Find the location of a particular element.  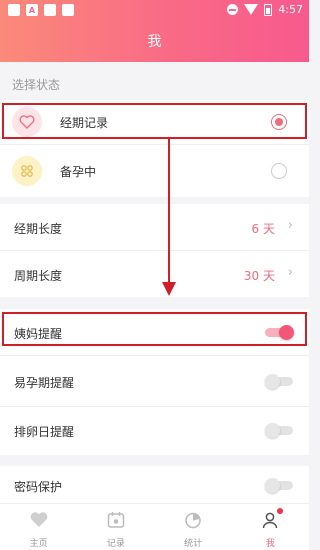

fertile-reminder-row: 易孕期提醒 is located at coordinates (154, 381).